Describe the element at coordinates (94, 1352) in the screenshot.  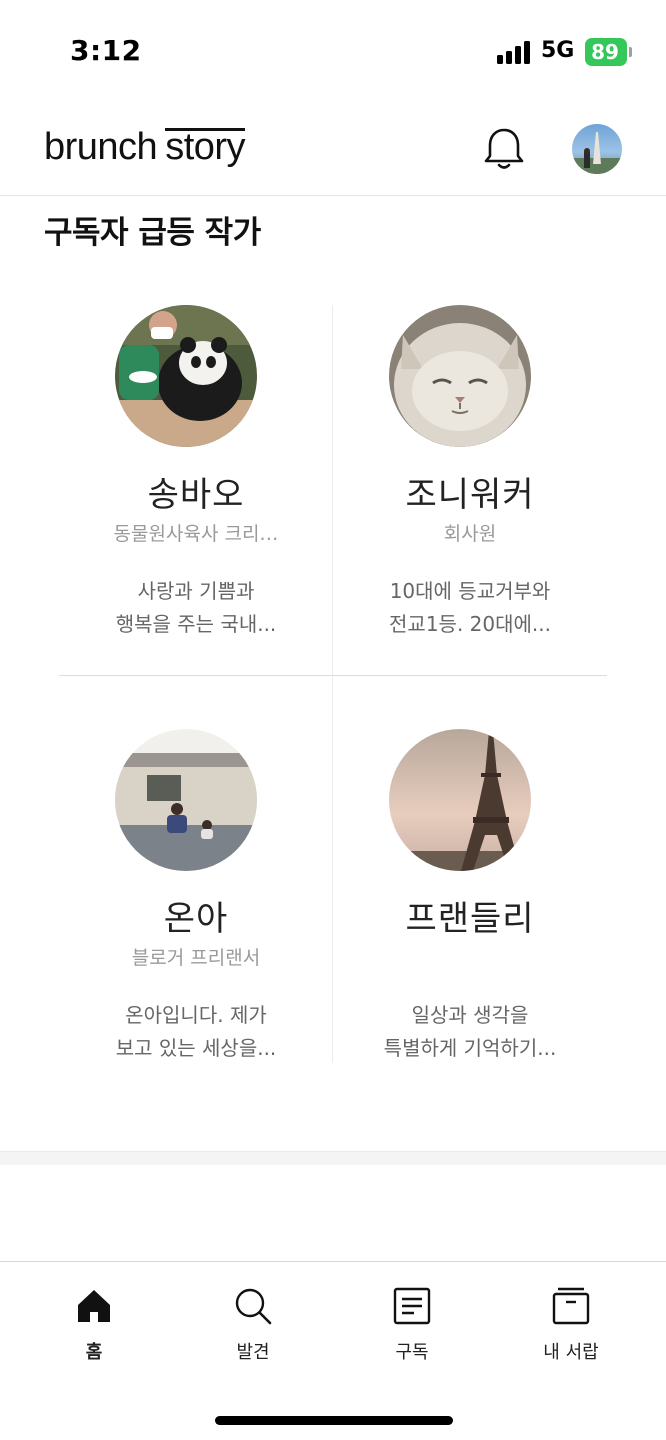
I see `tab-label: 홈` at that location.